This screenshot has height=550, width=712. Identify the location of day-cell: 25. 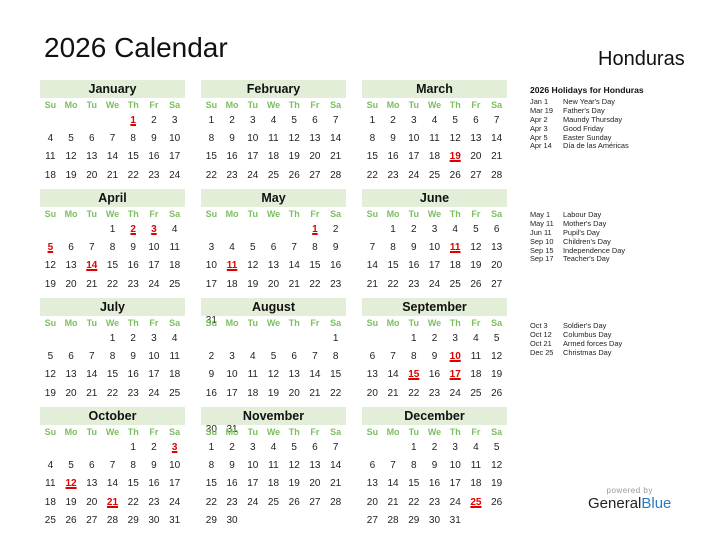
(455, 284).